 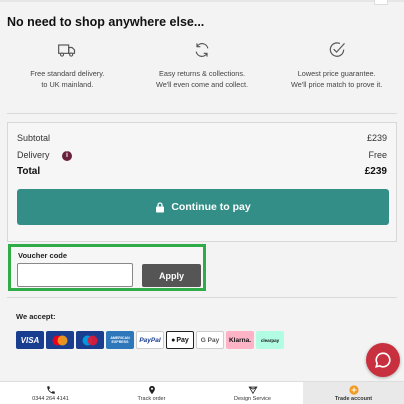 I want to click on nav-phone-label: 0344 264 4141, so click(x=50, y=398).